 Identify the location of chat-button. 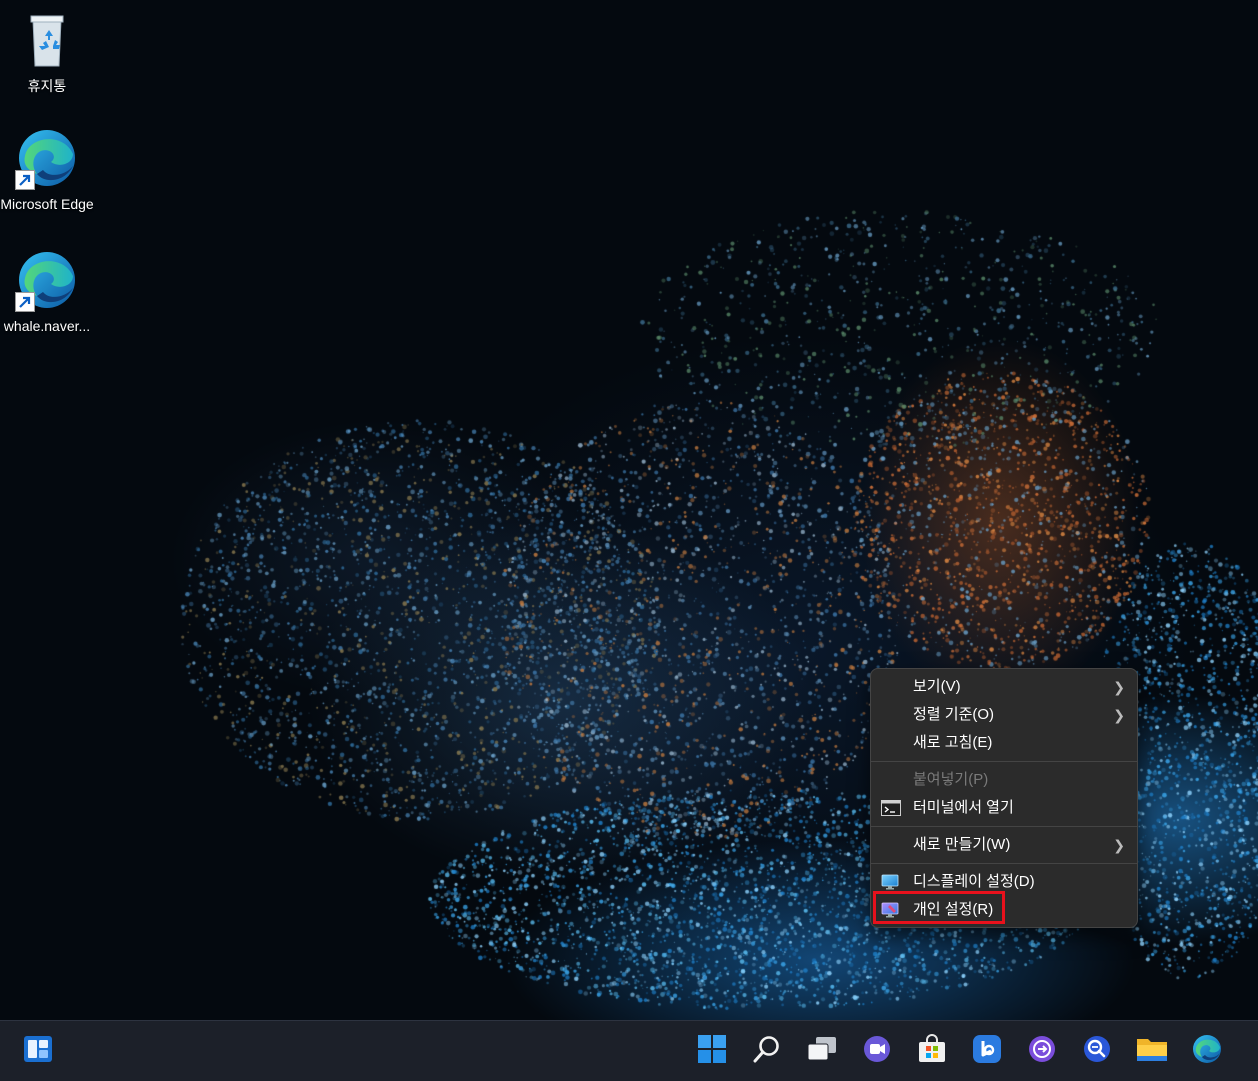
(877, 1051).